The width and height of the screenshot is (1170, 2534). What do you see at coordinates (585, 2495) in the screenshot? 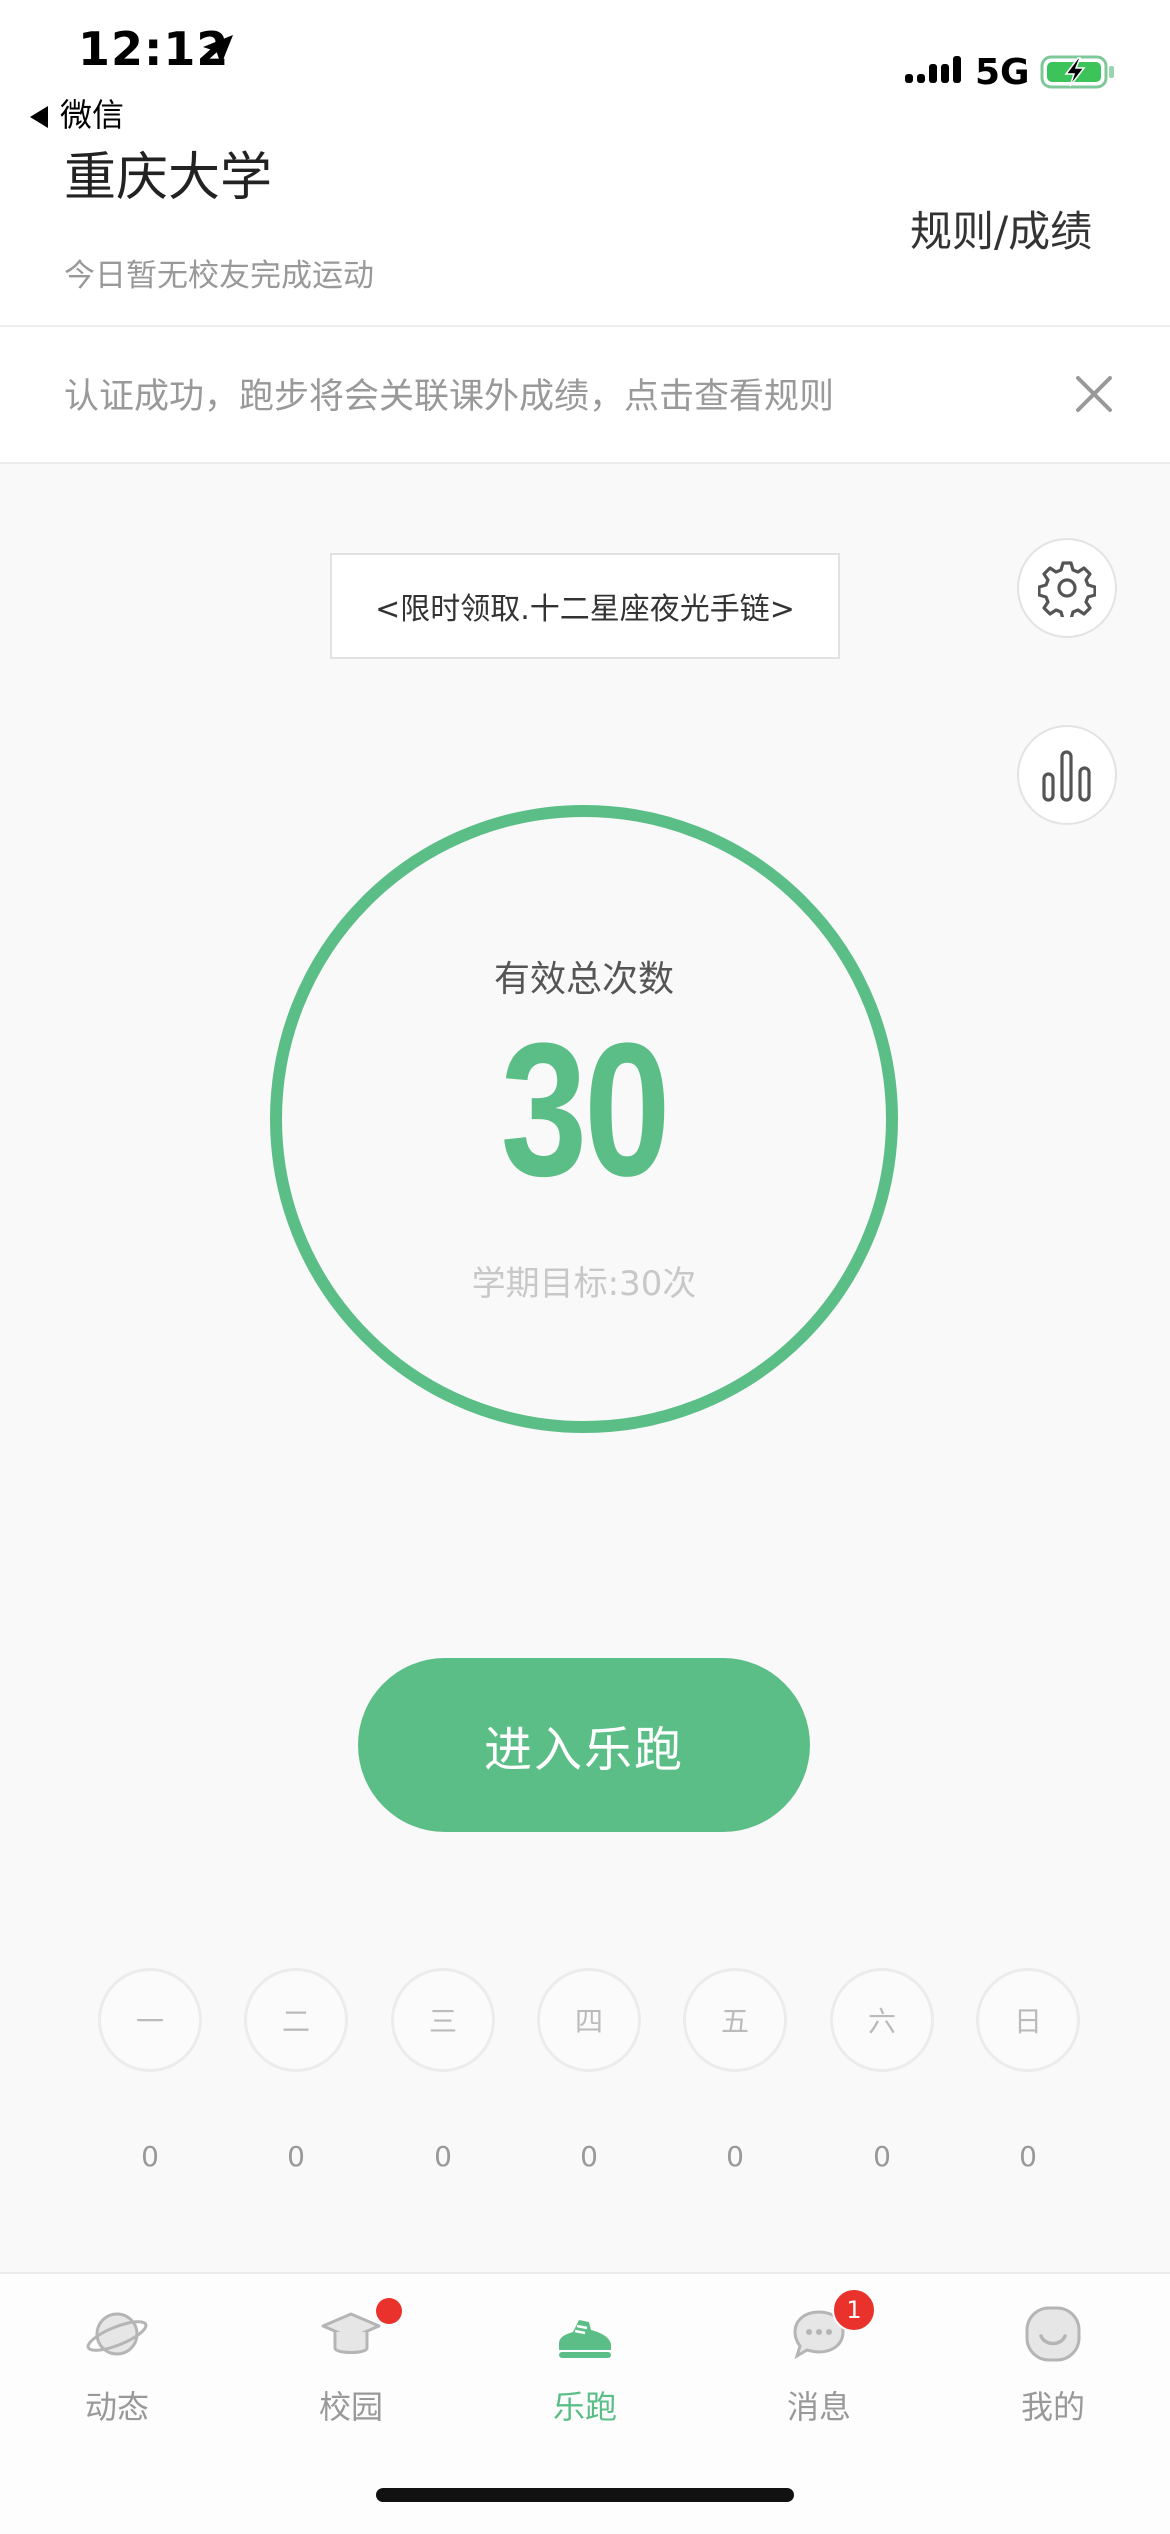
I see `home-indicator` at bounding box center [585, 2495].